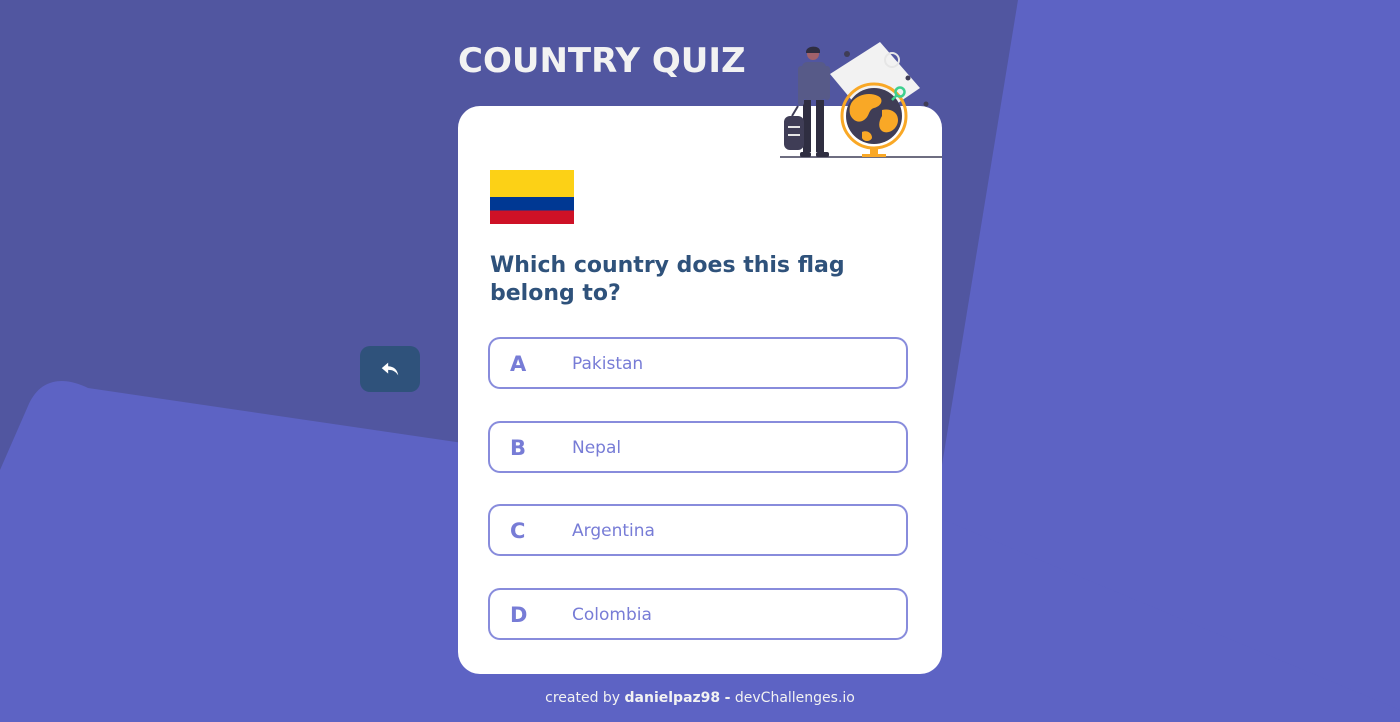 Image resolution: width=1400 pixels, height=722 pixels. What do you see at coordinates (698, 363) in the screenshot?
I see `answer-option-a: A Pakistan` at bounding box center [698, 363].